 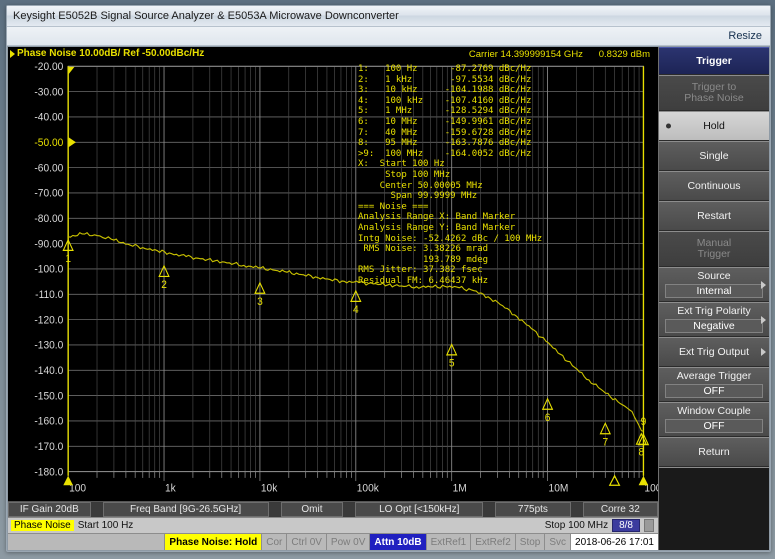 I want to click on svg-text: 5, so click(x=452, y=363).